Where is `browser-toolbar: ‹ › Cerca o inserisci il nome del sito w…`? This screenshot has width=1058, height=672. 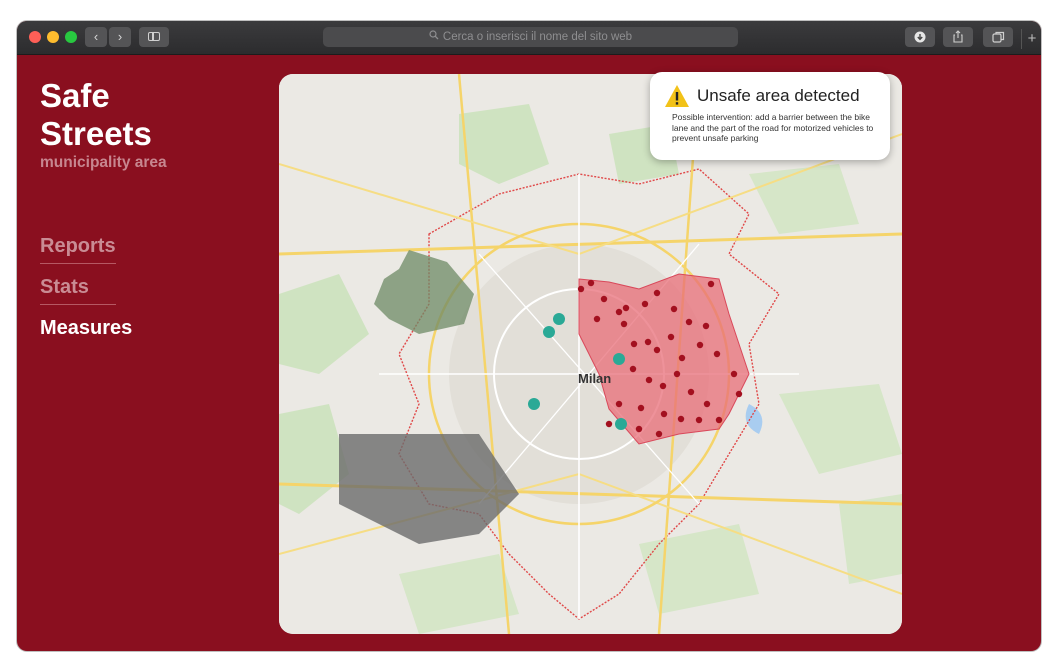 browser-toolbar: ‹ › Cerca o inserisci il nome del sito w… is located at coordinates (529, 38).